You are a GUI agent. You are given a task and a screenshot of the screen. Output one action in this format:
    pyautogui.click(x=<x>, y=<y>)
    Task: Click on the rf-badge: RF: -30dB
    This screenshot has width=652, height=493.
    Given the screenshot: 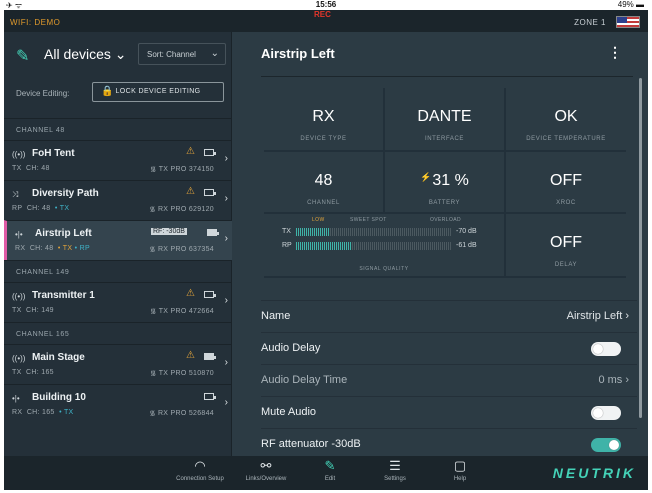 What is the action you would take?
    pyautogui.click(x=169, y=231)
    